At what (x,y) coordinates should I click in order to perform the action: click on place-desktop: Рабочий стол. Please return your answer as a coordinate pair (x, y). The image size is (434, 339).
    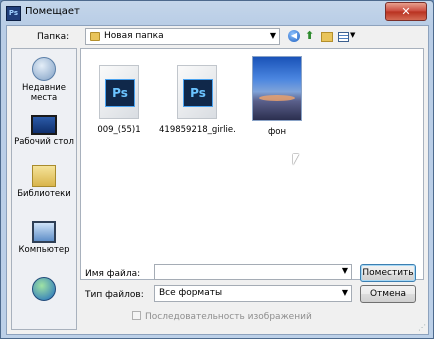
    Looking at the image, I should click on (44, 131).